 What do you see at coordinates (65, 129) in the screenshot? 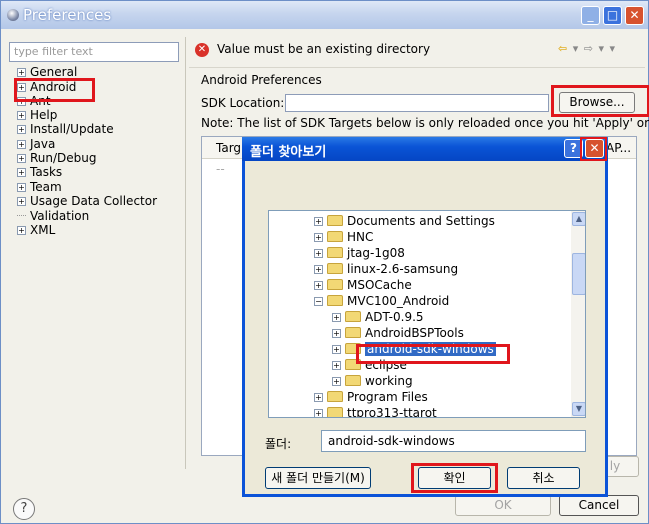
I see `tree-item-install-update: + Install/Update` at bounding box center [65, 129].